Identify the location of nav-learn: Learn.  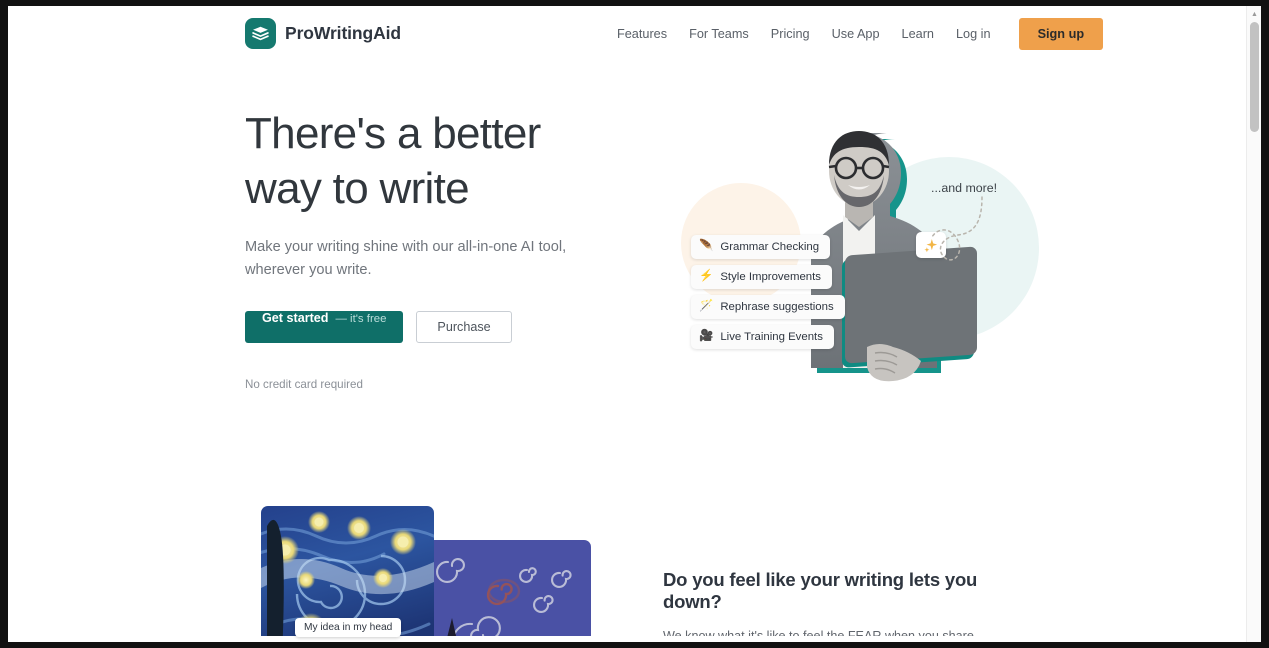
(918, 34).